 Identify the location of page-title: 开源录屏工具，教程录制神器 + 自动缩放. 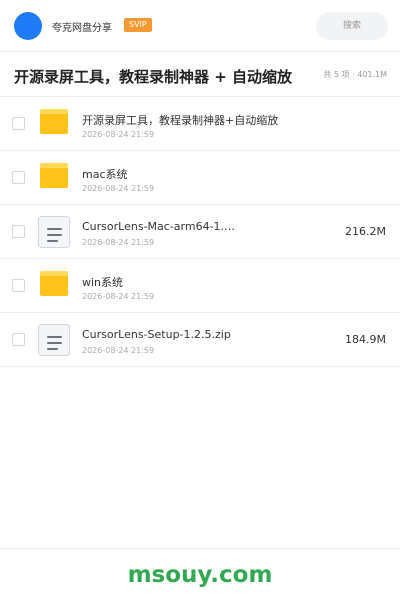
(153, 77).